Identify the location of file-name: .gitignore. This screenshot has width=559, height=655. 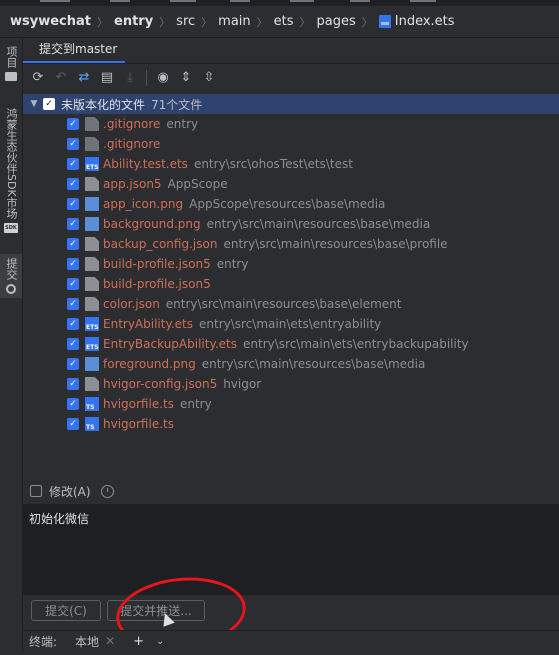
(132, 124).